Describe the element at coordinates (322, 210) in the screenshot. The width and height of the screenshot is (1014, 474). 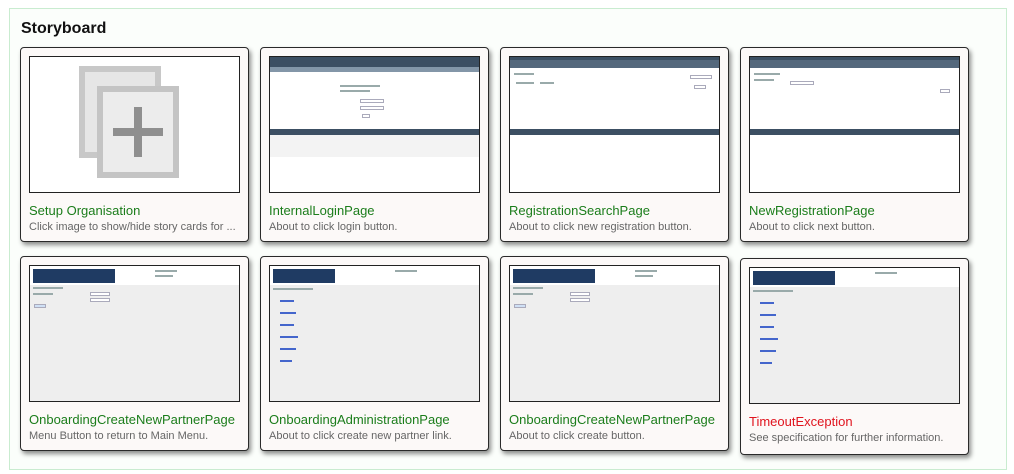
I see `card-title: InternalLoginPage` at that location.